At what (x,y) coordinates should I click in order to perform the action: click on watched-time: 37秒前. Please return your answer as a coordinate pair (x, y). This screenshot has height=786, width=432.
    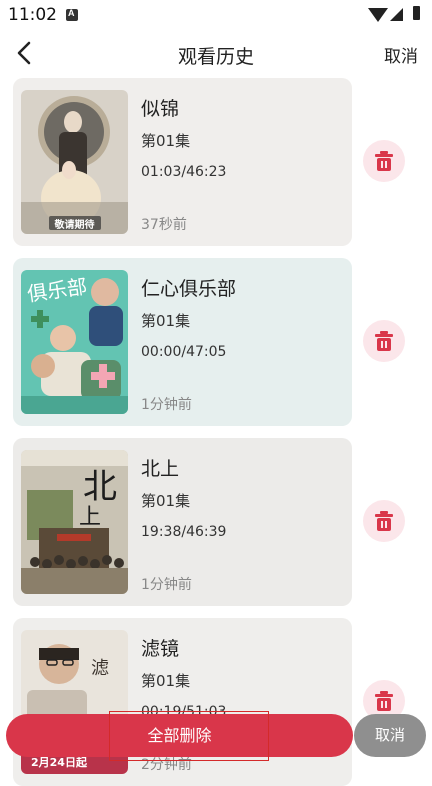
    Looking at the image, I should click on (164, 225).